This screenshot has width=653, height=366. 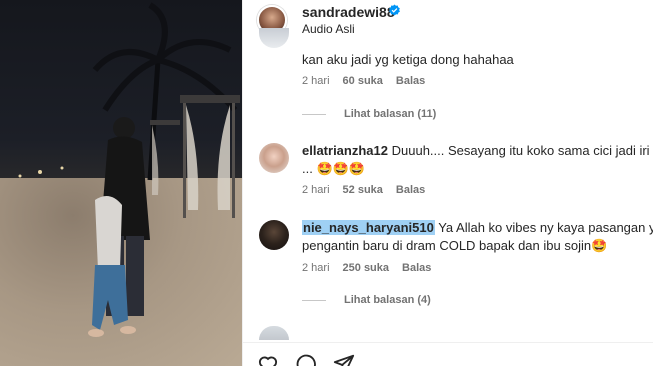 What do you see at coordinates (448, 20) in the screenshot?
I see `post-header: sandradewi88 Audio Asli` at bounding box center [448, 20].